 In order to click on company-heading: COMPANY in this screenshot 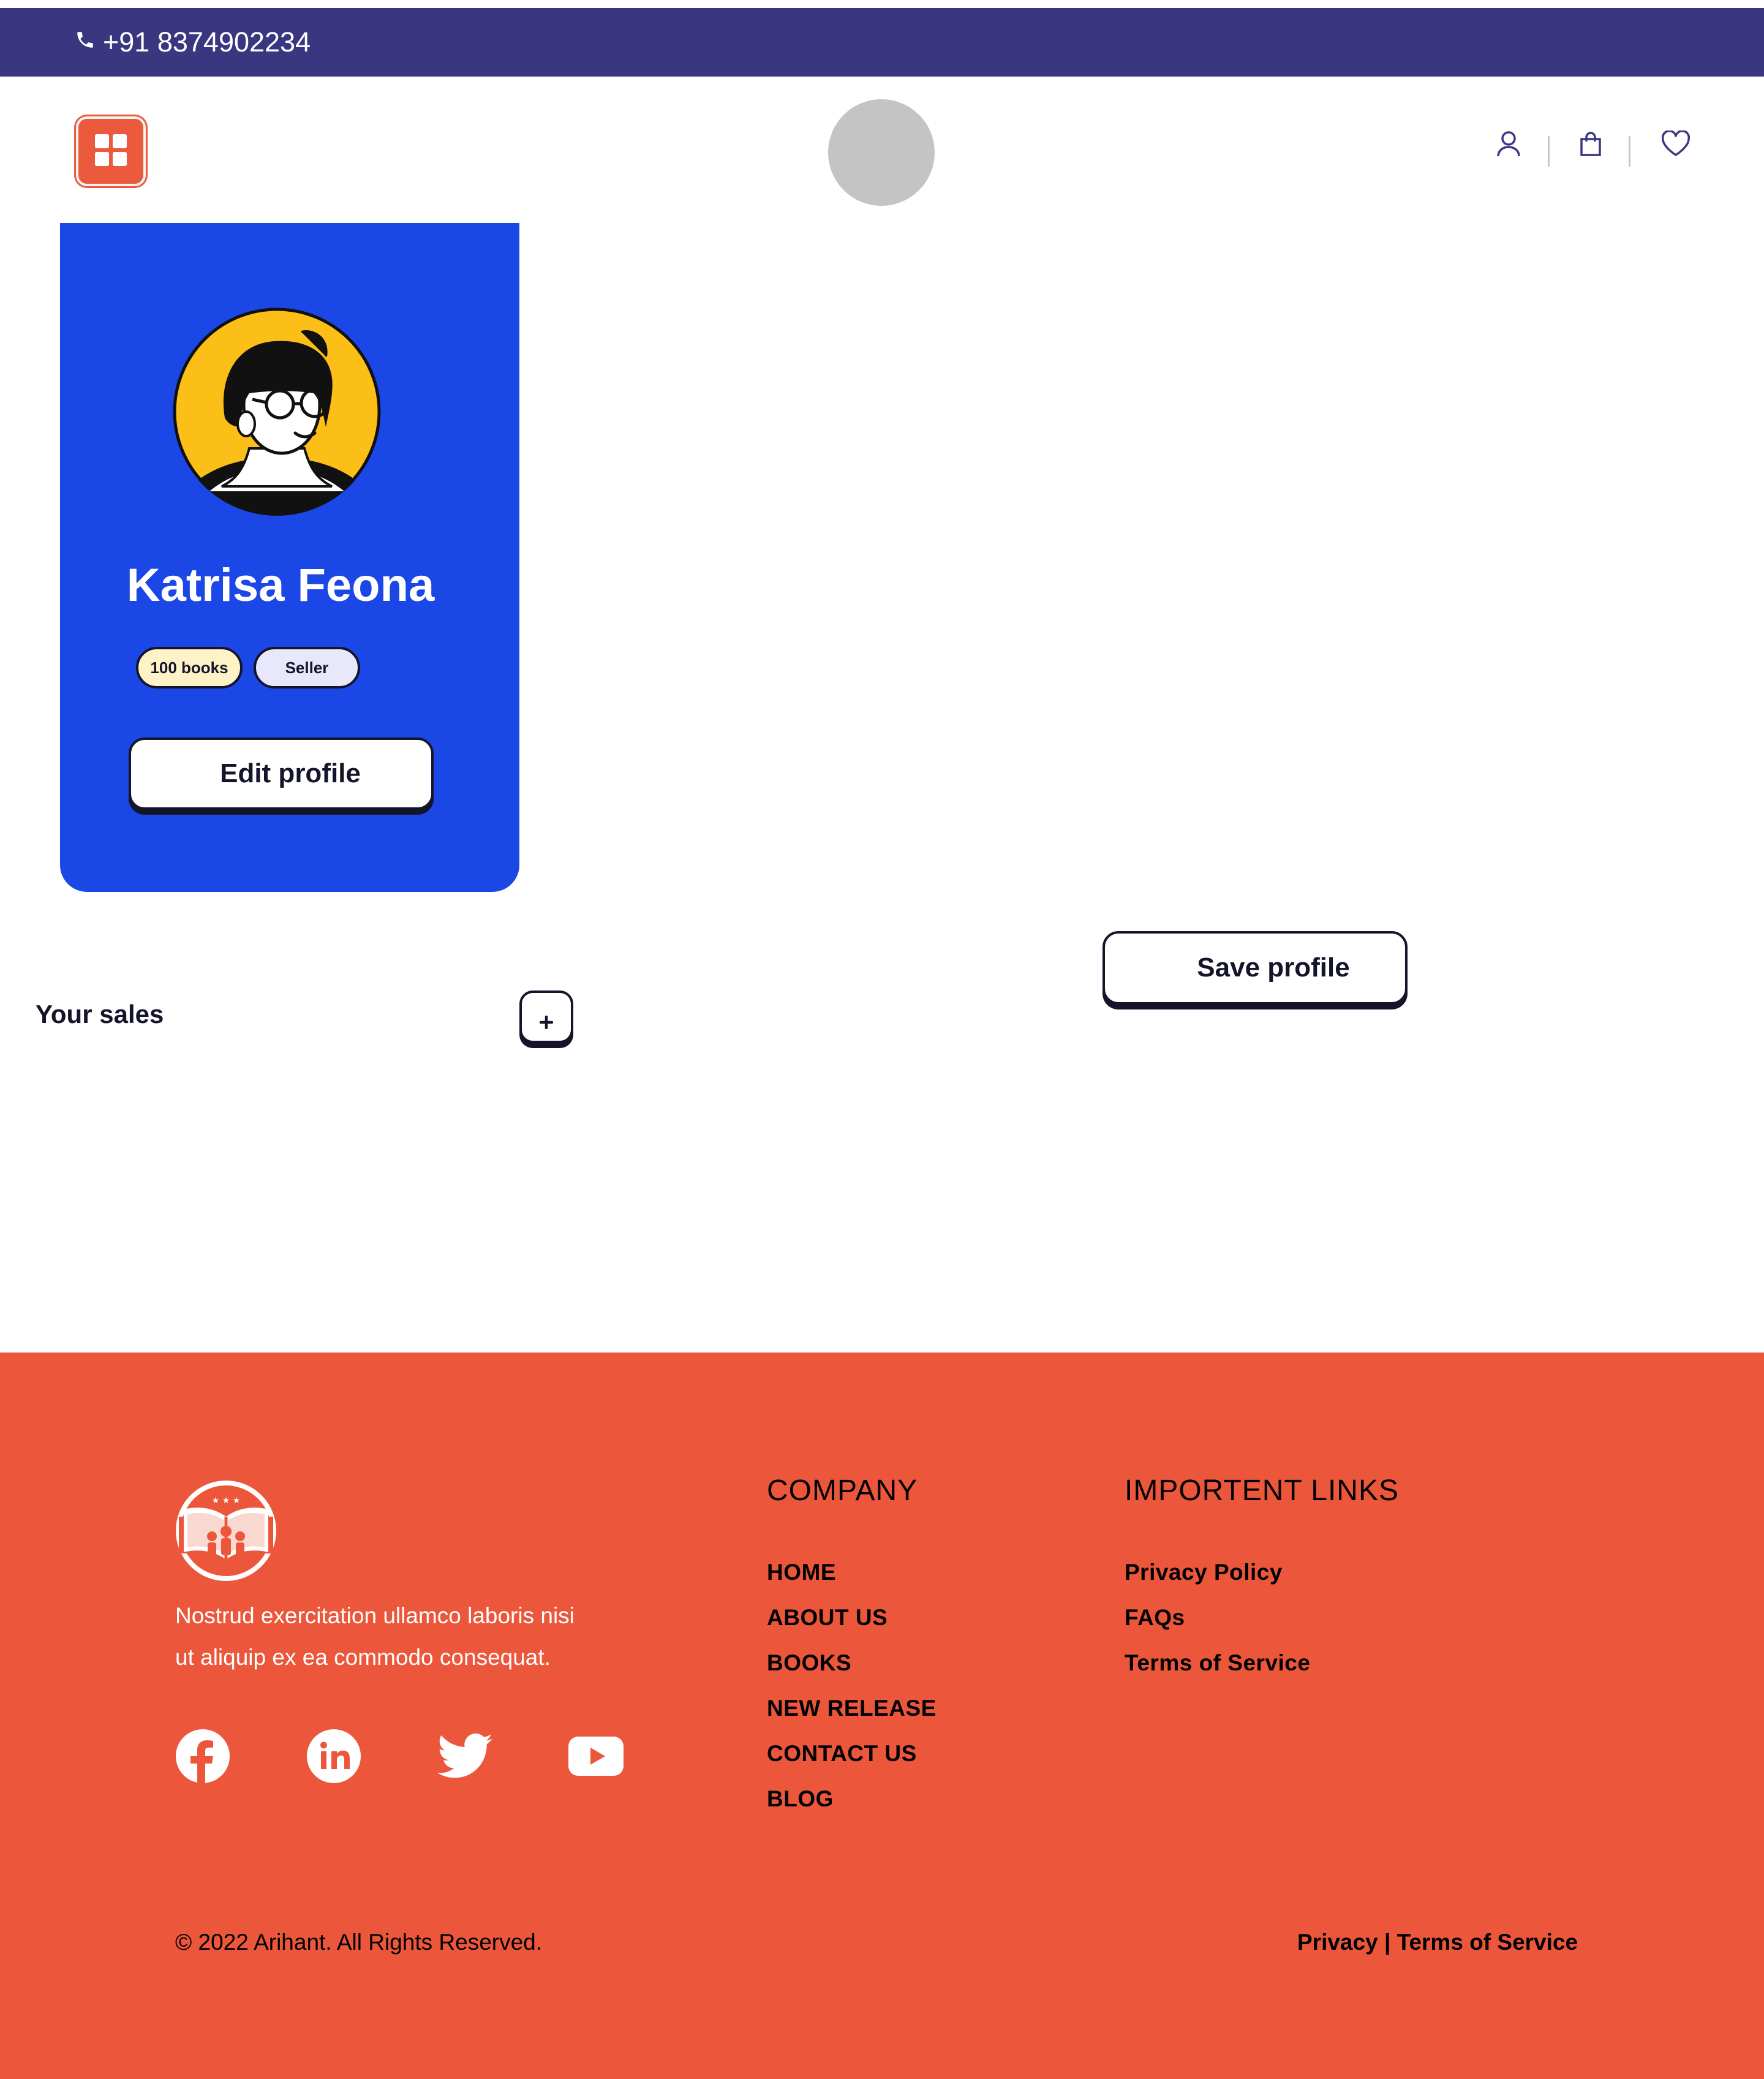, I will do `click(843, 1490)`.